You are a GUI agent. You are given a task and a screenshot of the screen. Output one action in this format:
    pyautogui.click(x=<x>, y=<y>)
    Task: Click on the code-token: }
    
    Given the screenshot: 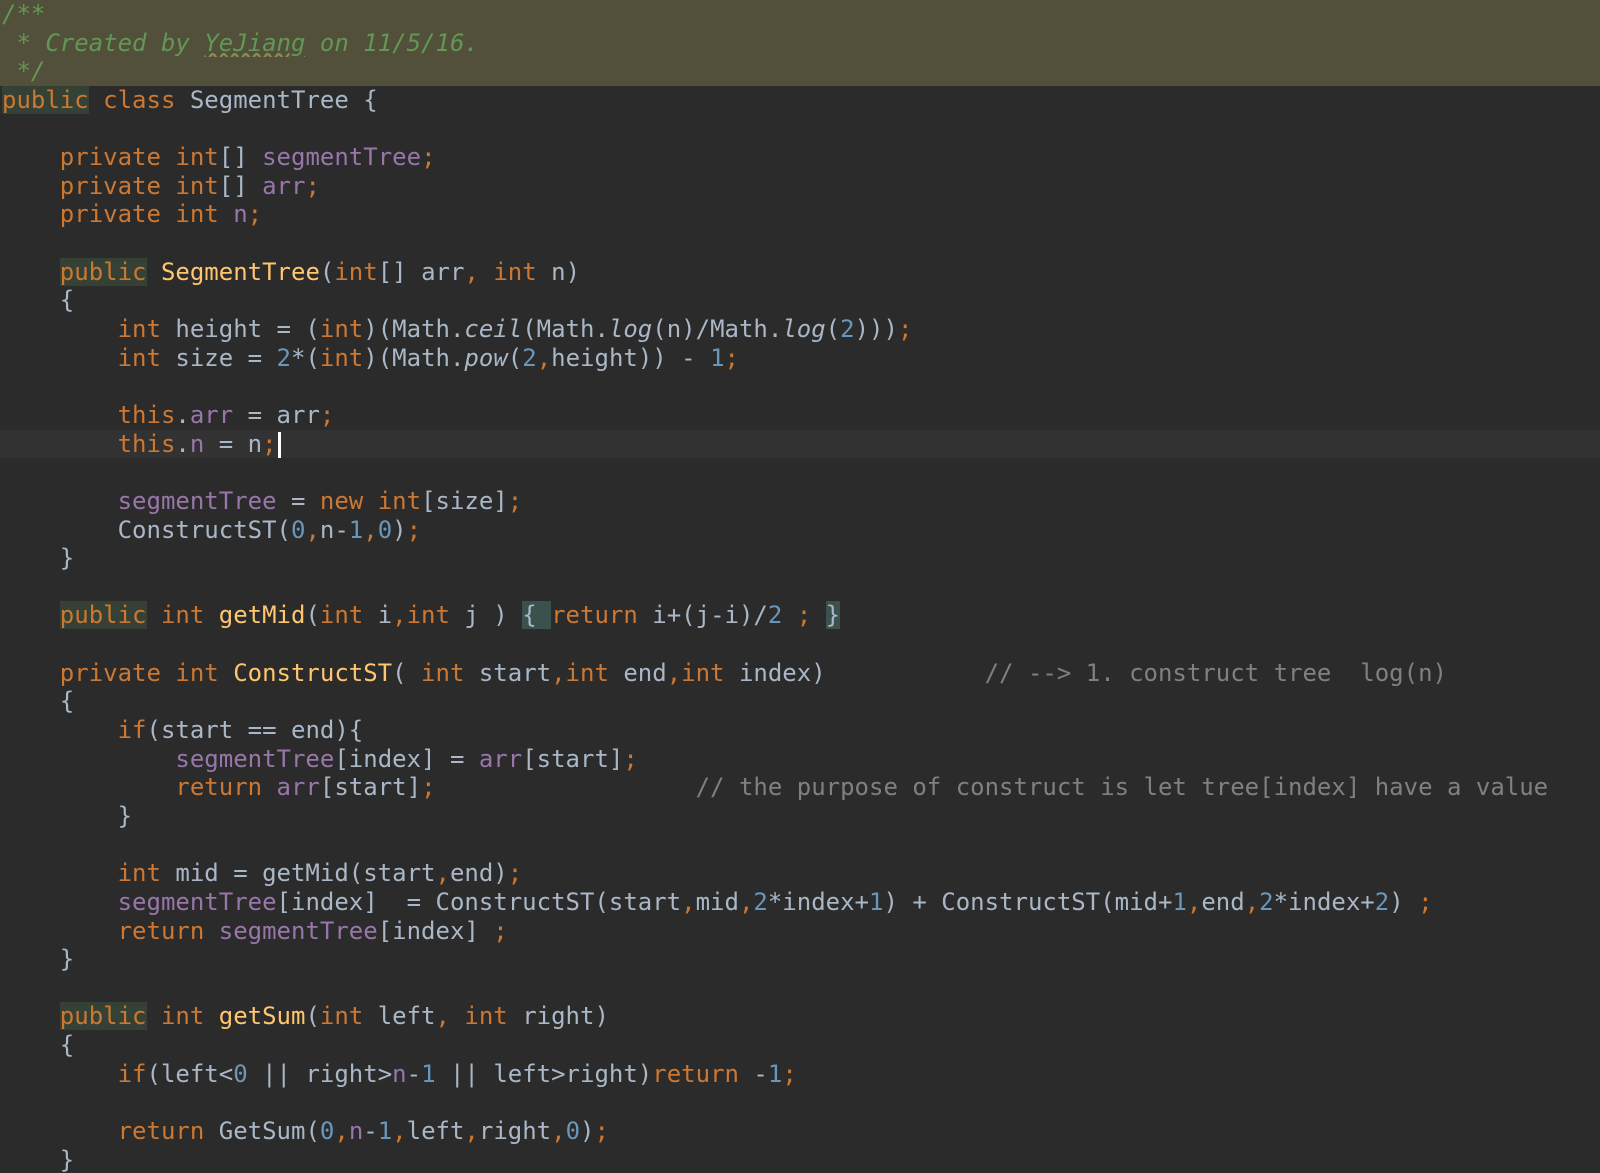 What is the action you would take?
    pyautogui.click(x=833, y=615)
    